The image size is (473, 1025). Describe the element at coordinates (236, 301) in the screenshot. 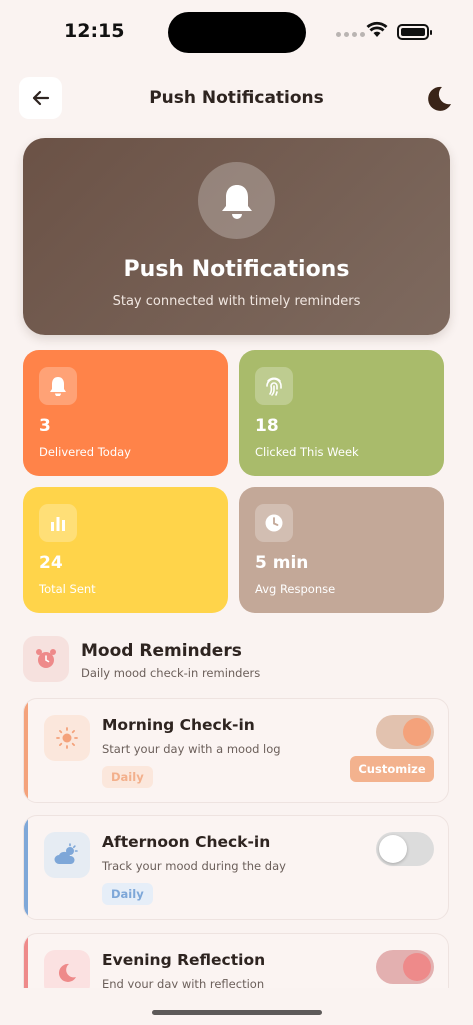

I see `hero-subtitle: Stay connected with timely reminders` at that location.